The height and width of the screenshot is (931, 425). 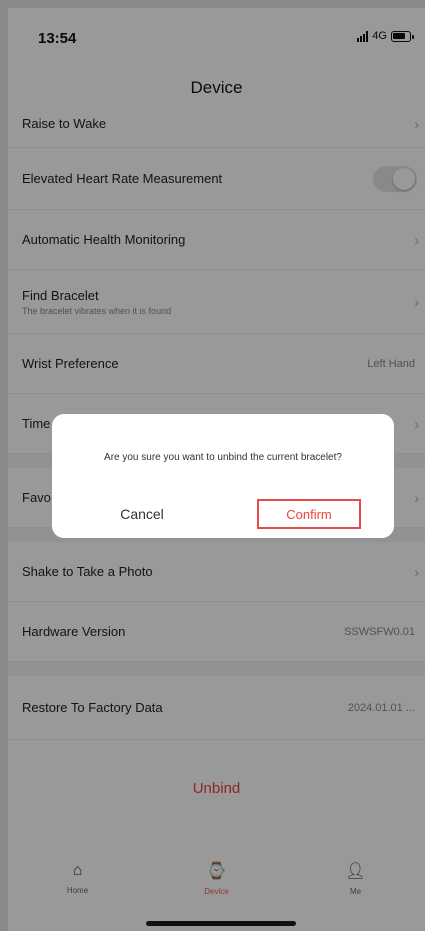 I want to click on confirm-button: Confirm, so click(x=309, y=514).